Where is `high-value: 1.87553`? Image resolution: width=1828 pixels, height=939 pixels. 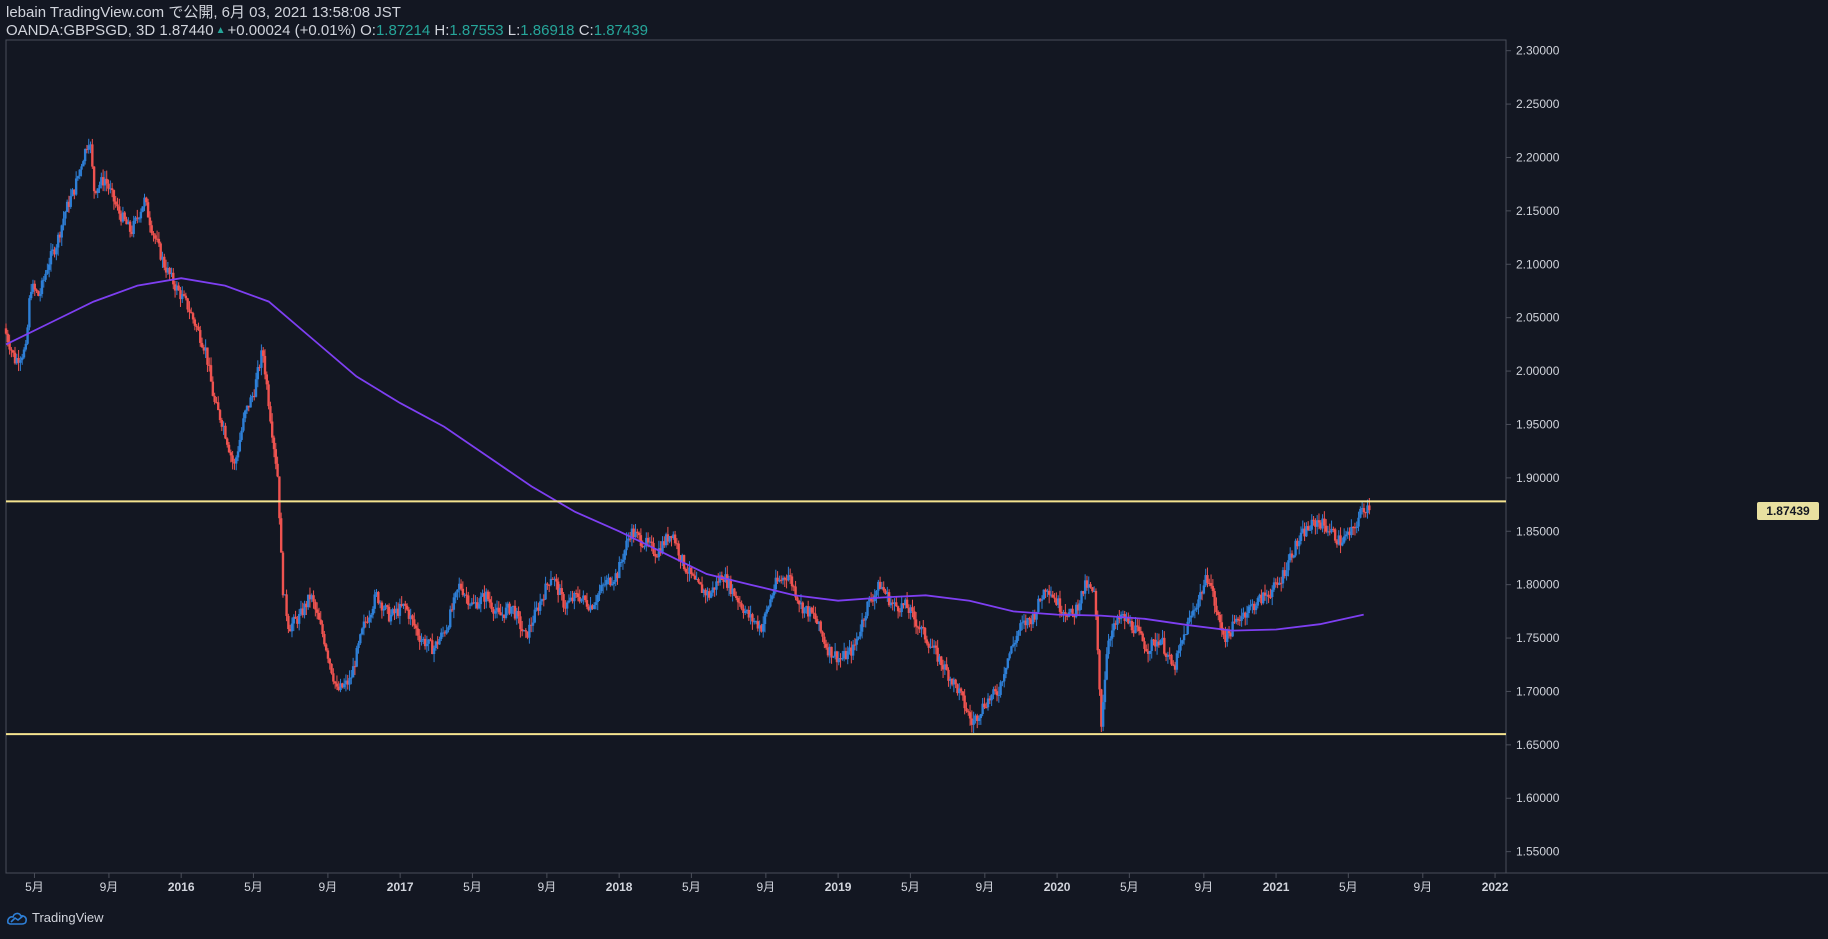 high-value: 1.87553 is located at coordinates (476, 30).